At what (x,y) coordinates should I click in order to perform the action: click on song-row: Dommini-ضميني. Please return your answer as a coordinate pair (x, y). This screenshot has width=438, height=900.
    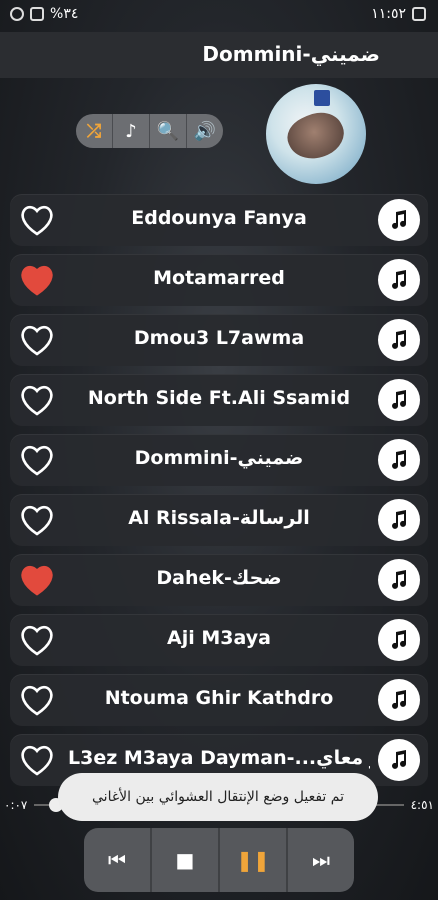
    Looking at the image, I should click on (219, 460).